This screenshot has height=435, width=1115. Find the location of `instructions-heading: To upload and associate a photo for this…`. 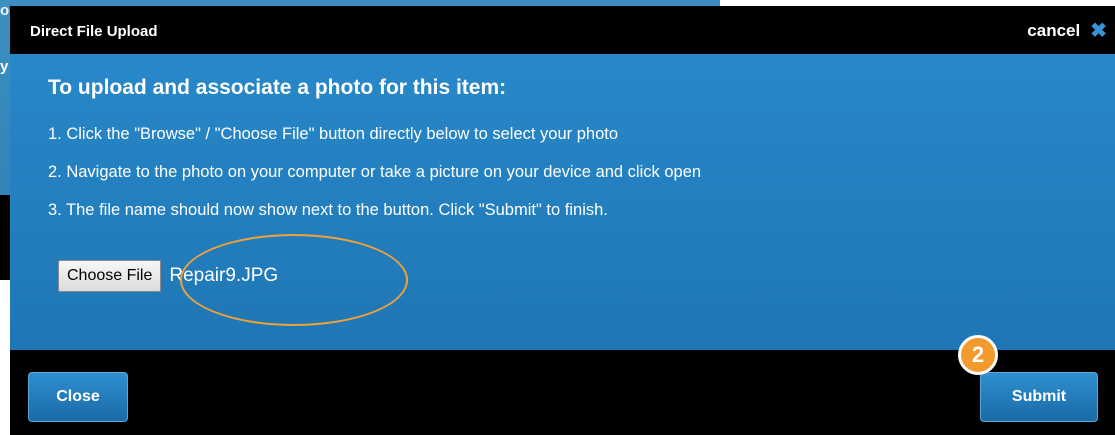

instructions-heading: To upload and associate a photo for this… is located at coordinates (277, 87).